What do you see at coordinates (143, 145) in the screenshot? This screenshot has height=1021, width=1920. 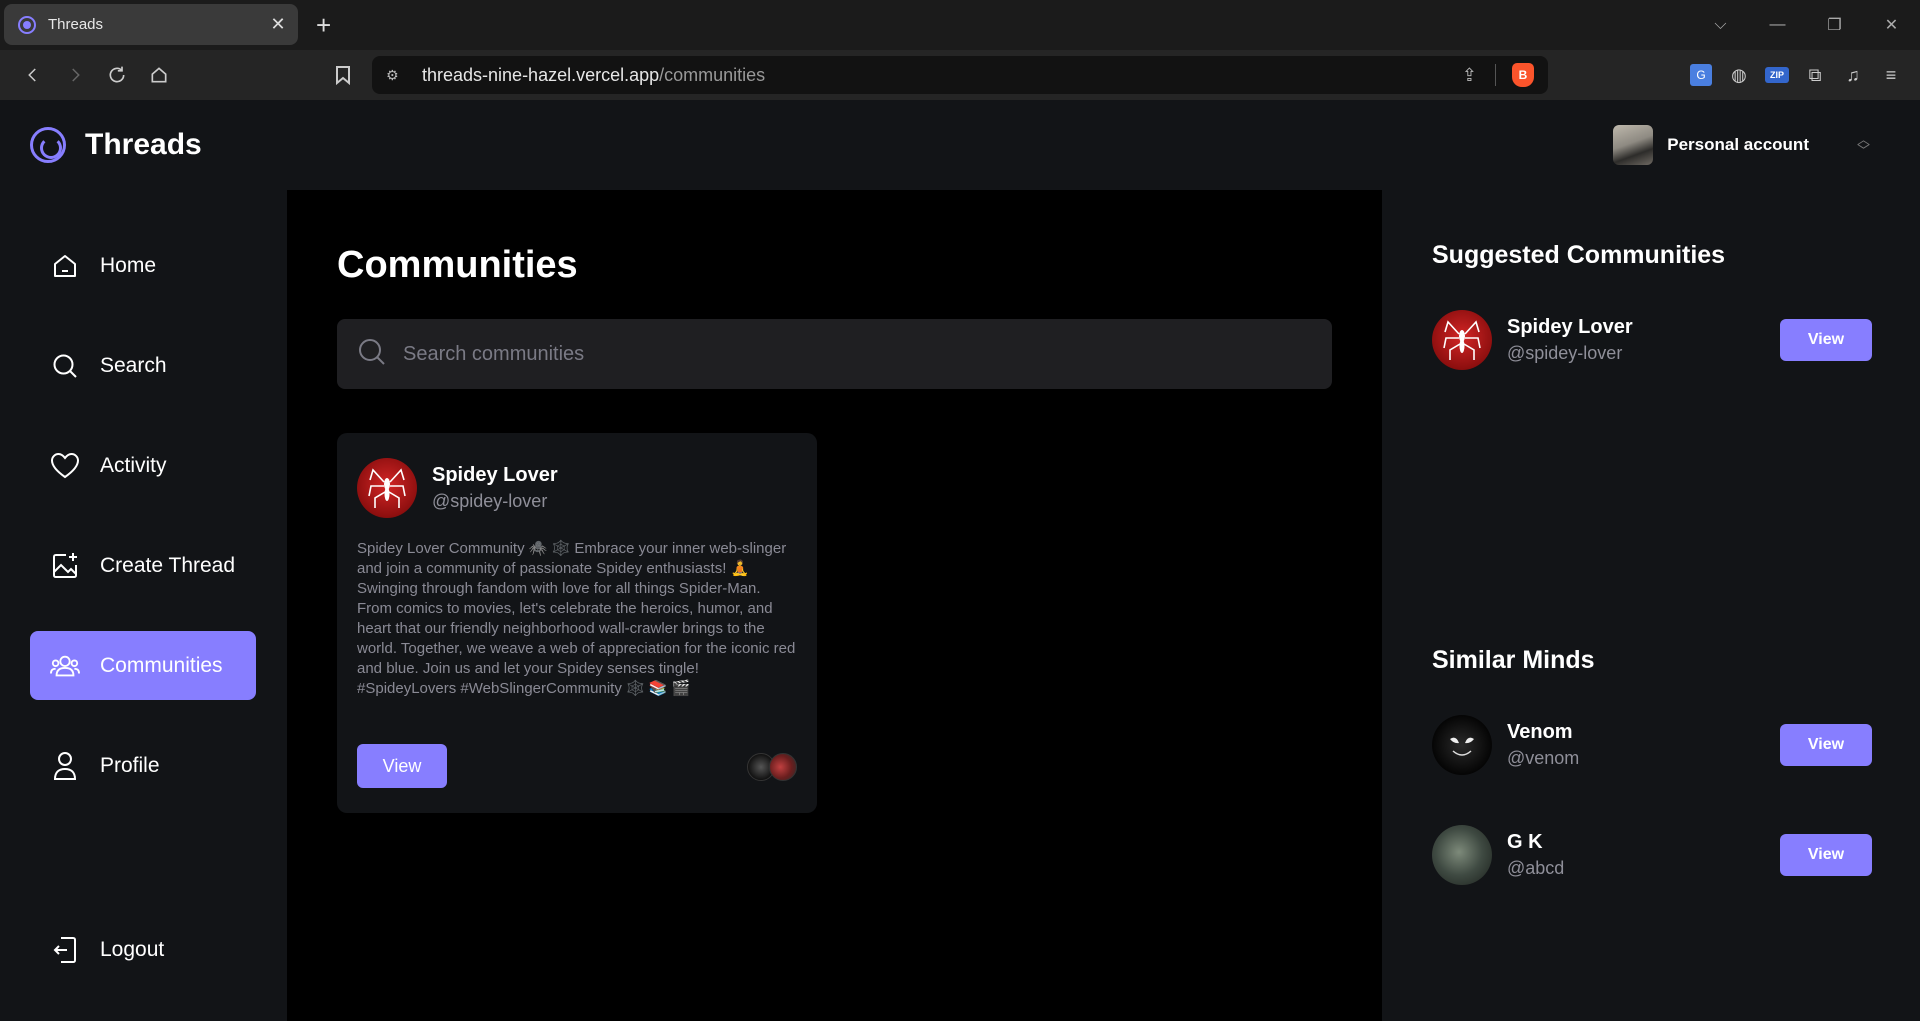 I see `brand-name: Threads` at bounding box center [143, 145].